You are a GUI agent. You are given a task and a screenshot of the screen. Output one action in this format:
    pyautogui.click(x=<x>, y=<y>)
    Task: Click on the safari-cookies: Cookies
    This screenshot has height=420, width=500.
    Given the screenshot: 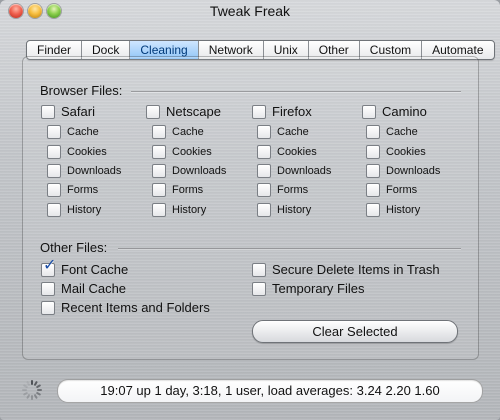 What is the action you would take?
    pyautogui.click(x=77, y=152)
    